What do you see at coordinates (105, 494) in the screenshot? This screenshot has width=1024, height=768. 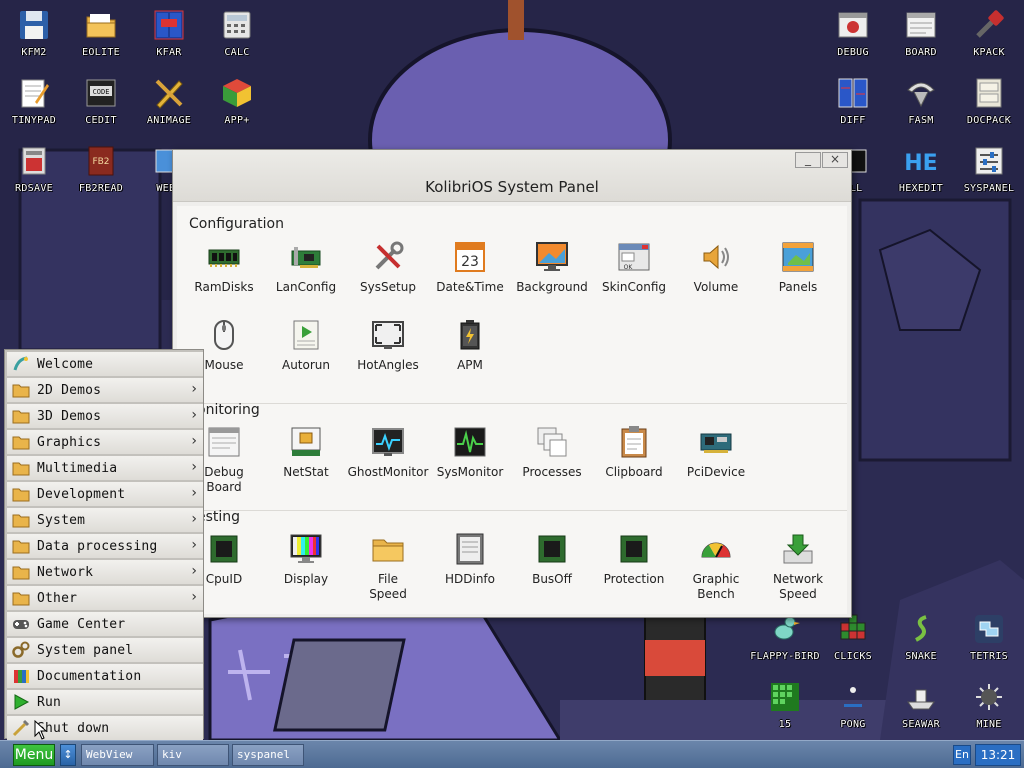 I see `menu-item-development: Development ›` at bounding box center [105, 494].